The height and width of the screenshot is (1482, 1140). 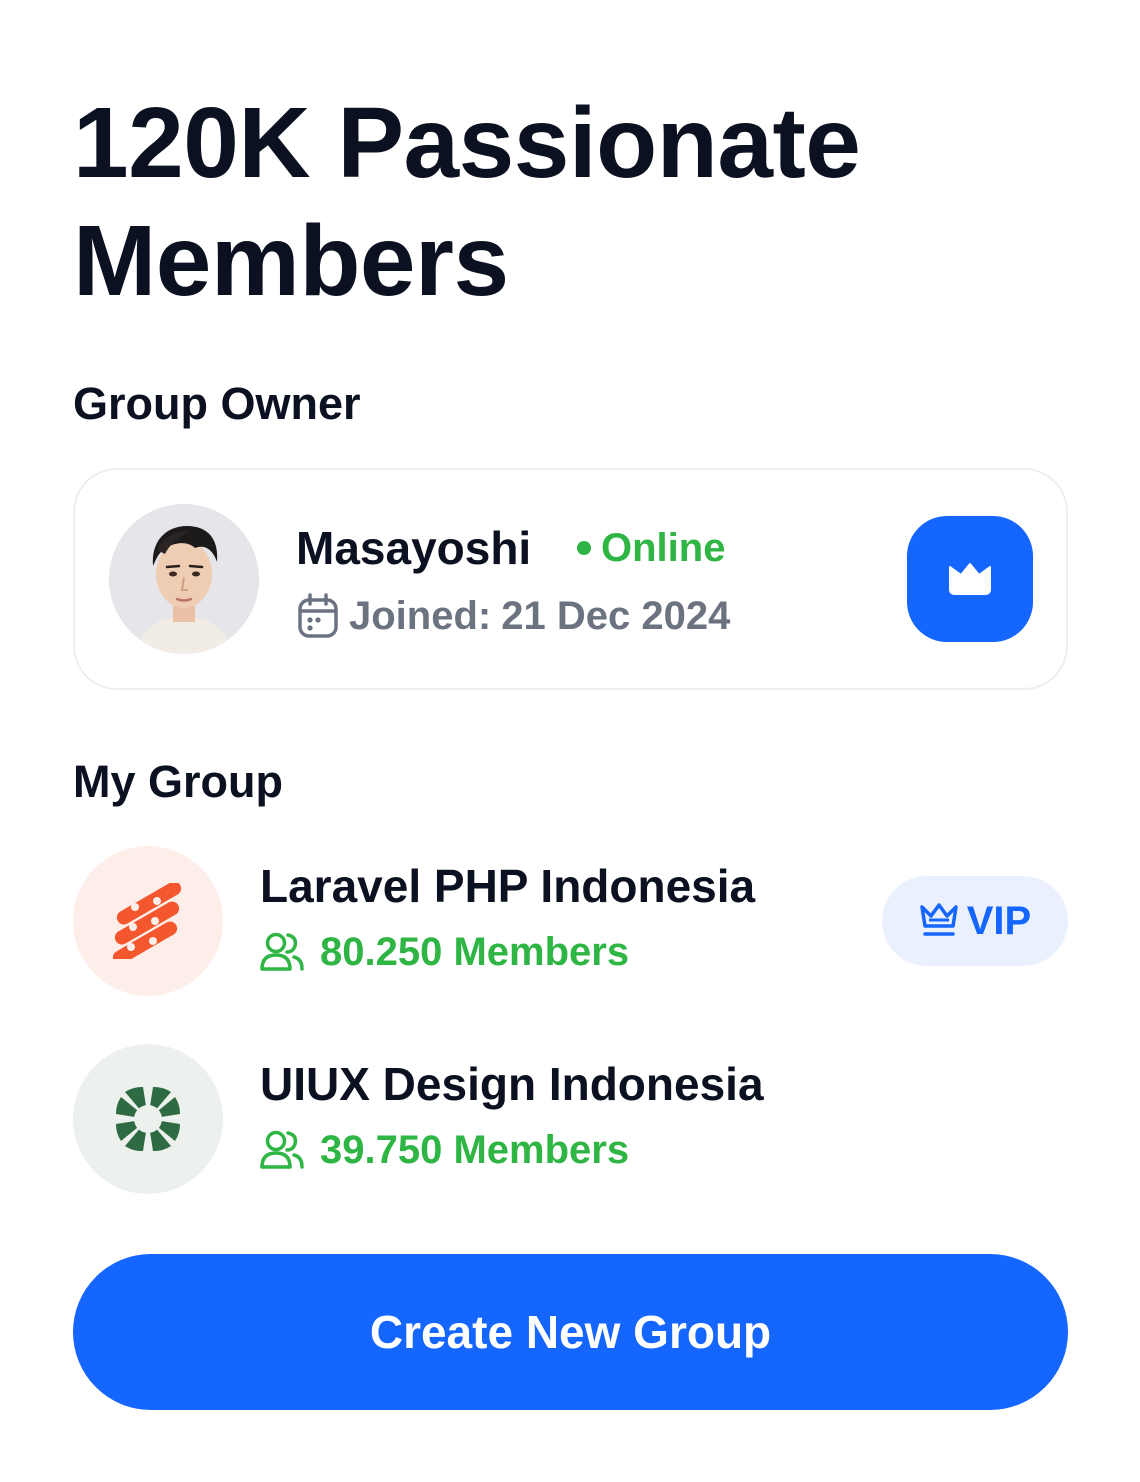 I want to click on my-group-heading: My Group, so click(x=178, y=781).